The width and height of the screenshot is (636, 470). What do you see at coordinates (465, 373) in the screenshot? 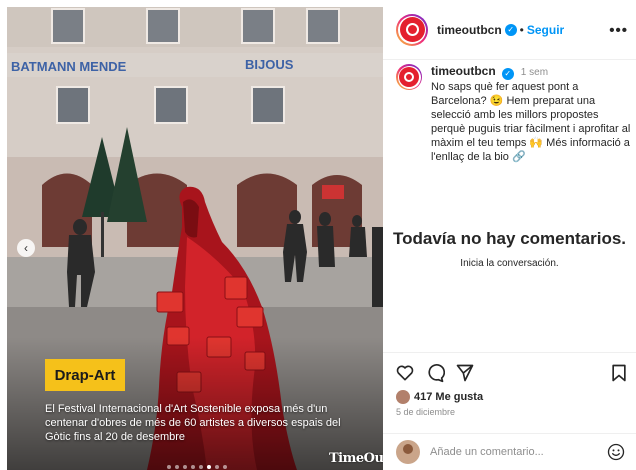
I see `share-icon` at bounding box center [465, 373].